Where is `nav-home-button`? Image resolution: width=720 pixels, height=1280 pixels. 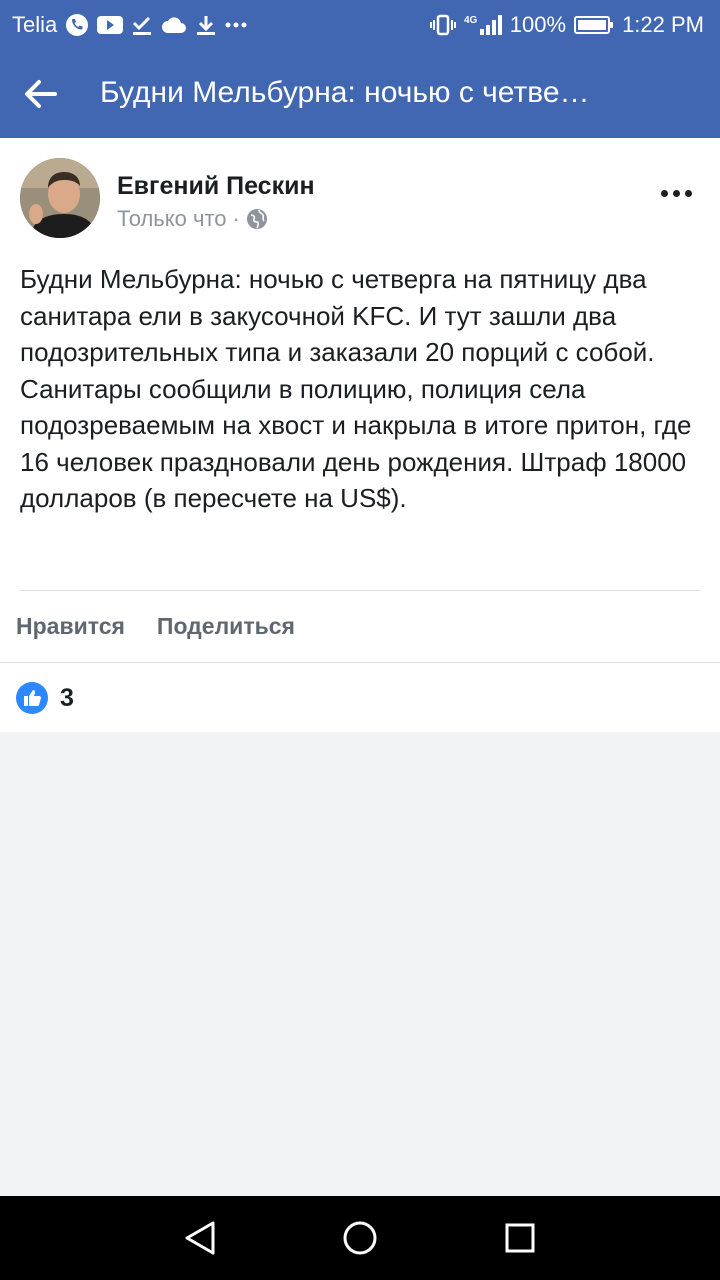 nav-home-button is located at coordinates (360, 1238).